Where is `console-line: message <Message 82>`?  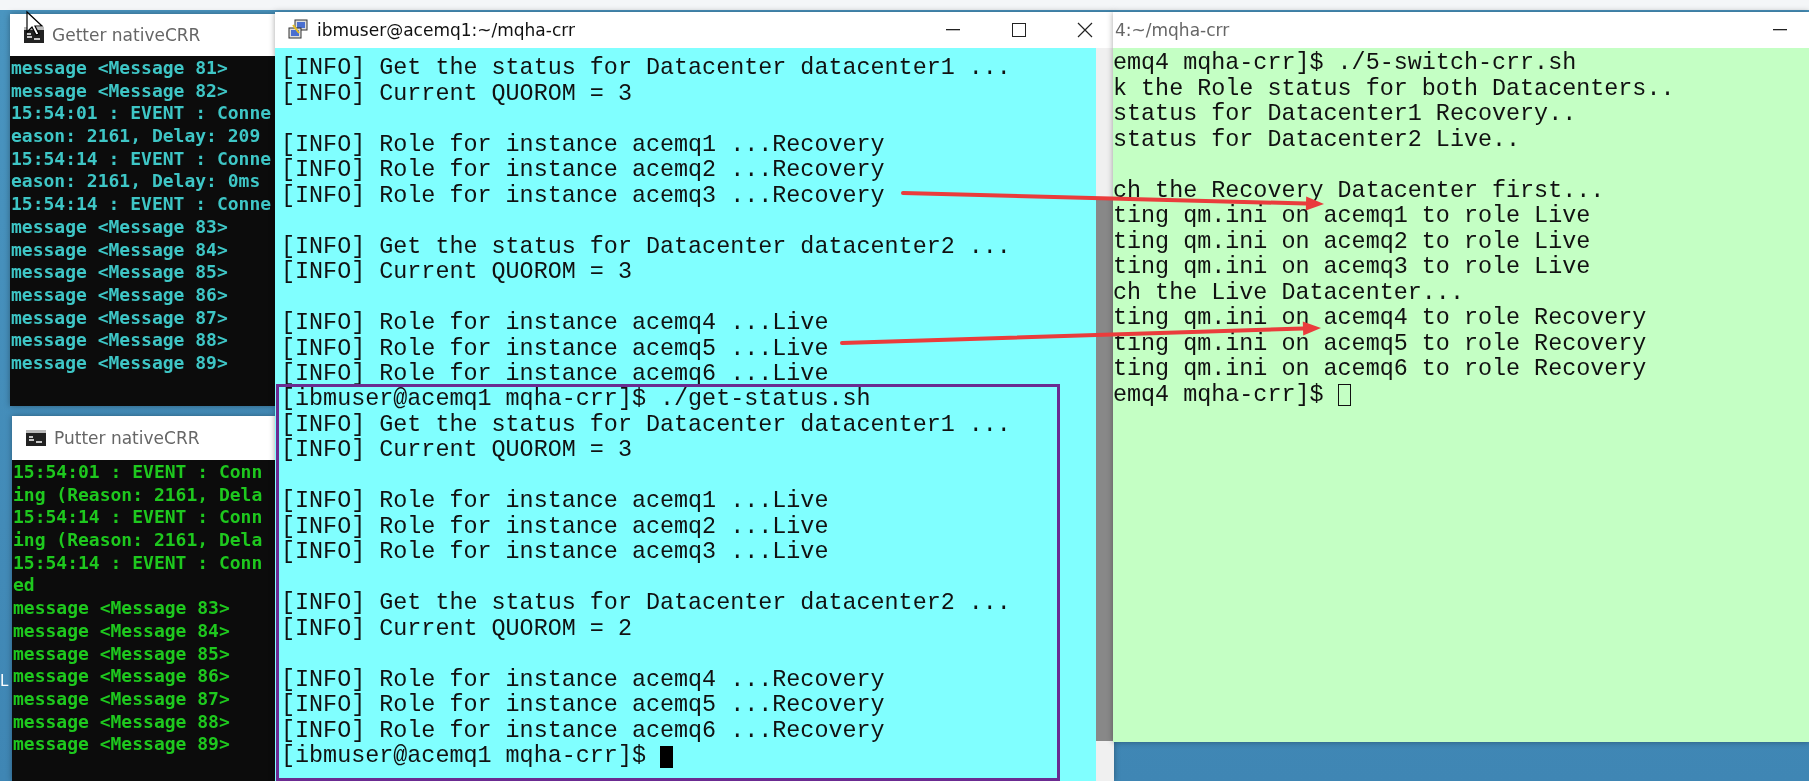 console-line: message <Message 82> is located at coordinates (119, 90).